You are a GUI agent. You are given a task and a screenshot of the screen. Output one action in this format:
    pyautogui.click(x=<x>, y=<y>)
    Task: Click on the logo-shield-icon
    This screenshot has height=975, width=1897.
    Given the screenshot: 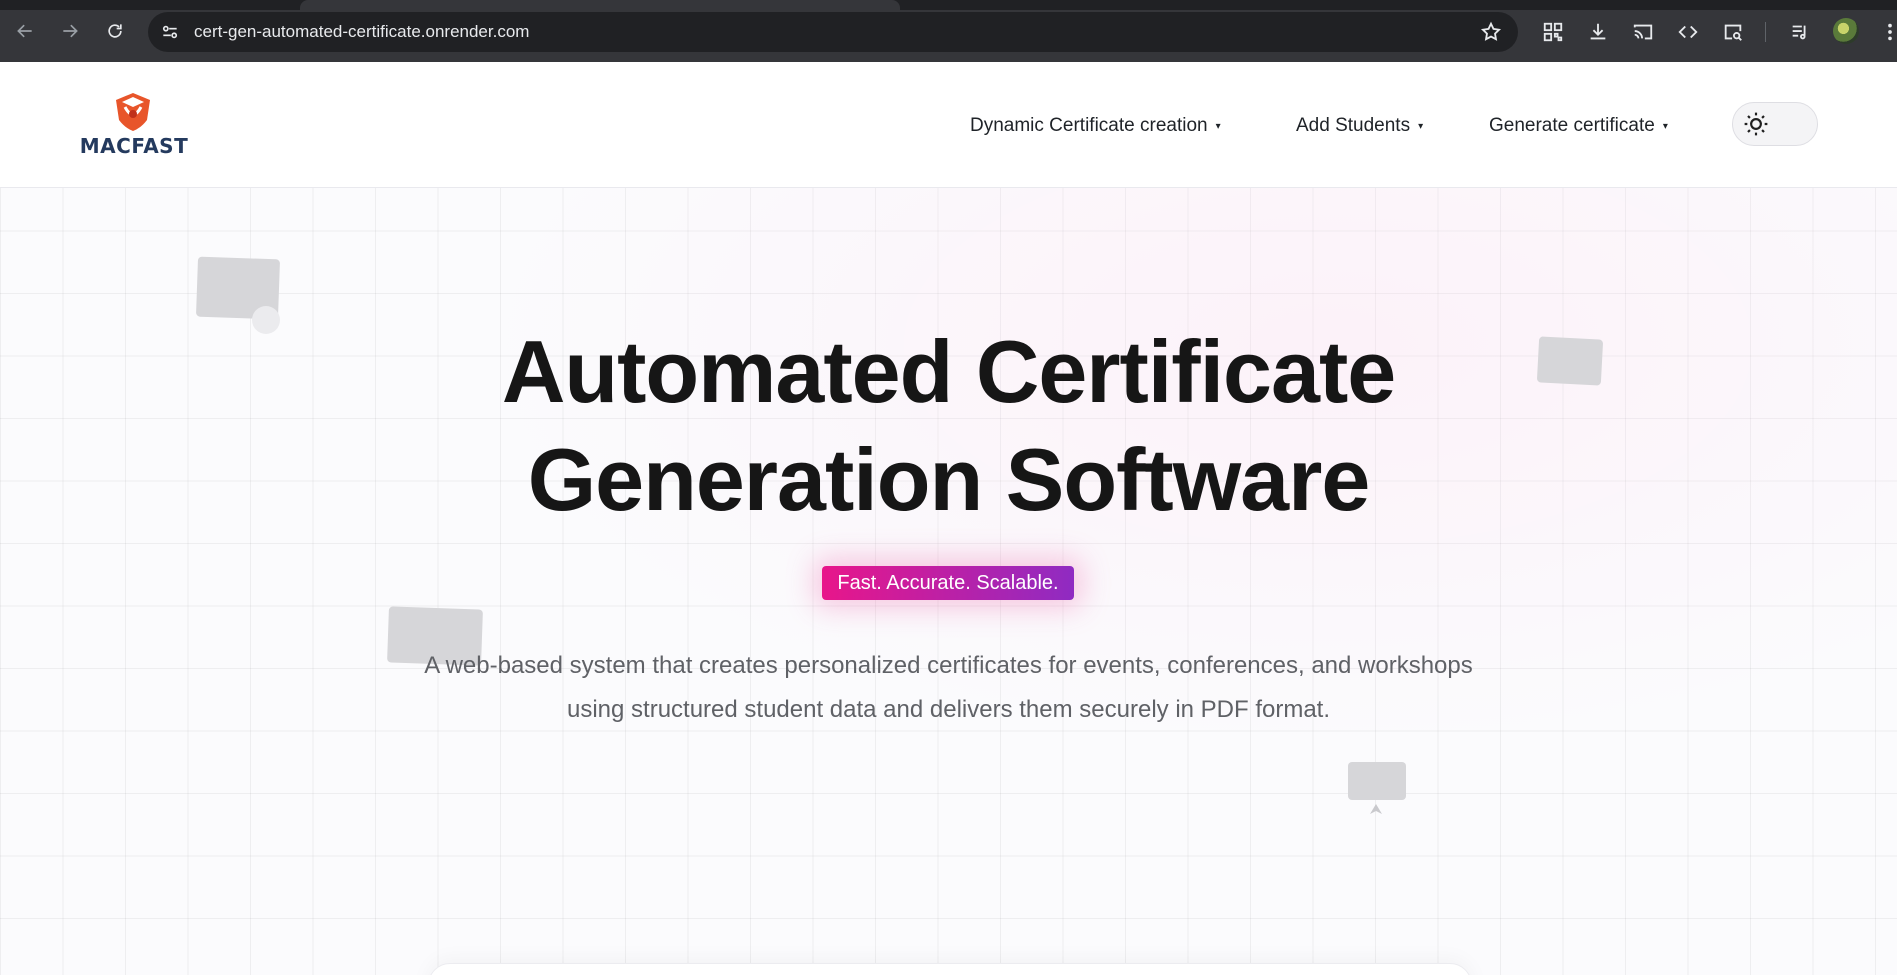 What is the action you would take?
    pyautogui.click(x=133, y=112)
    